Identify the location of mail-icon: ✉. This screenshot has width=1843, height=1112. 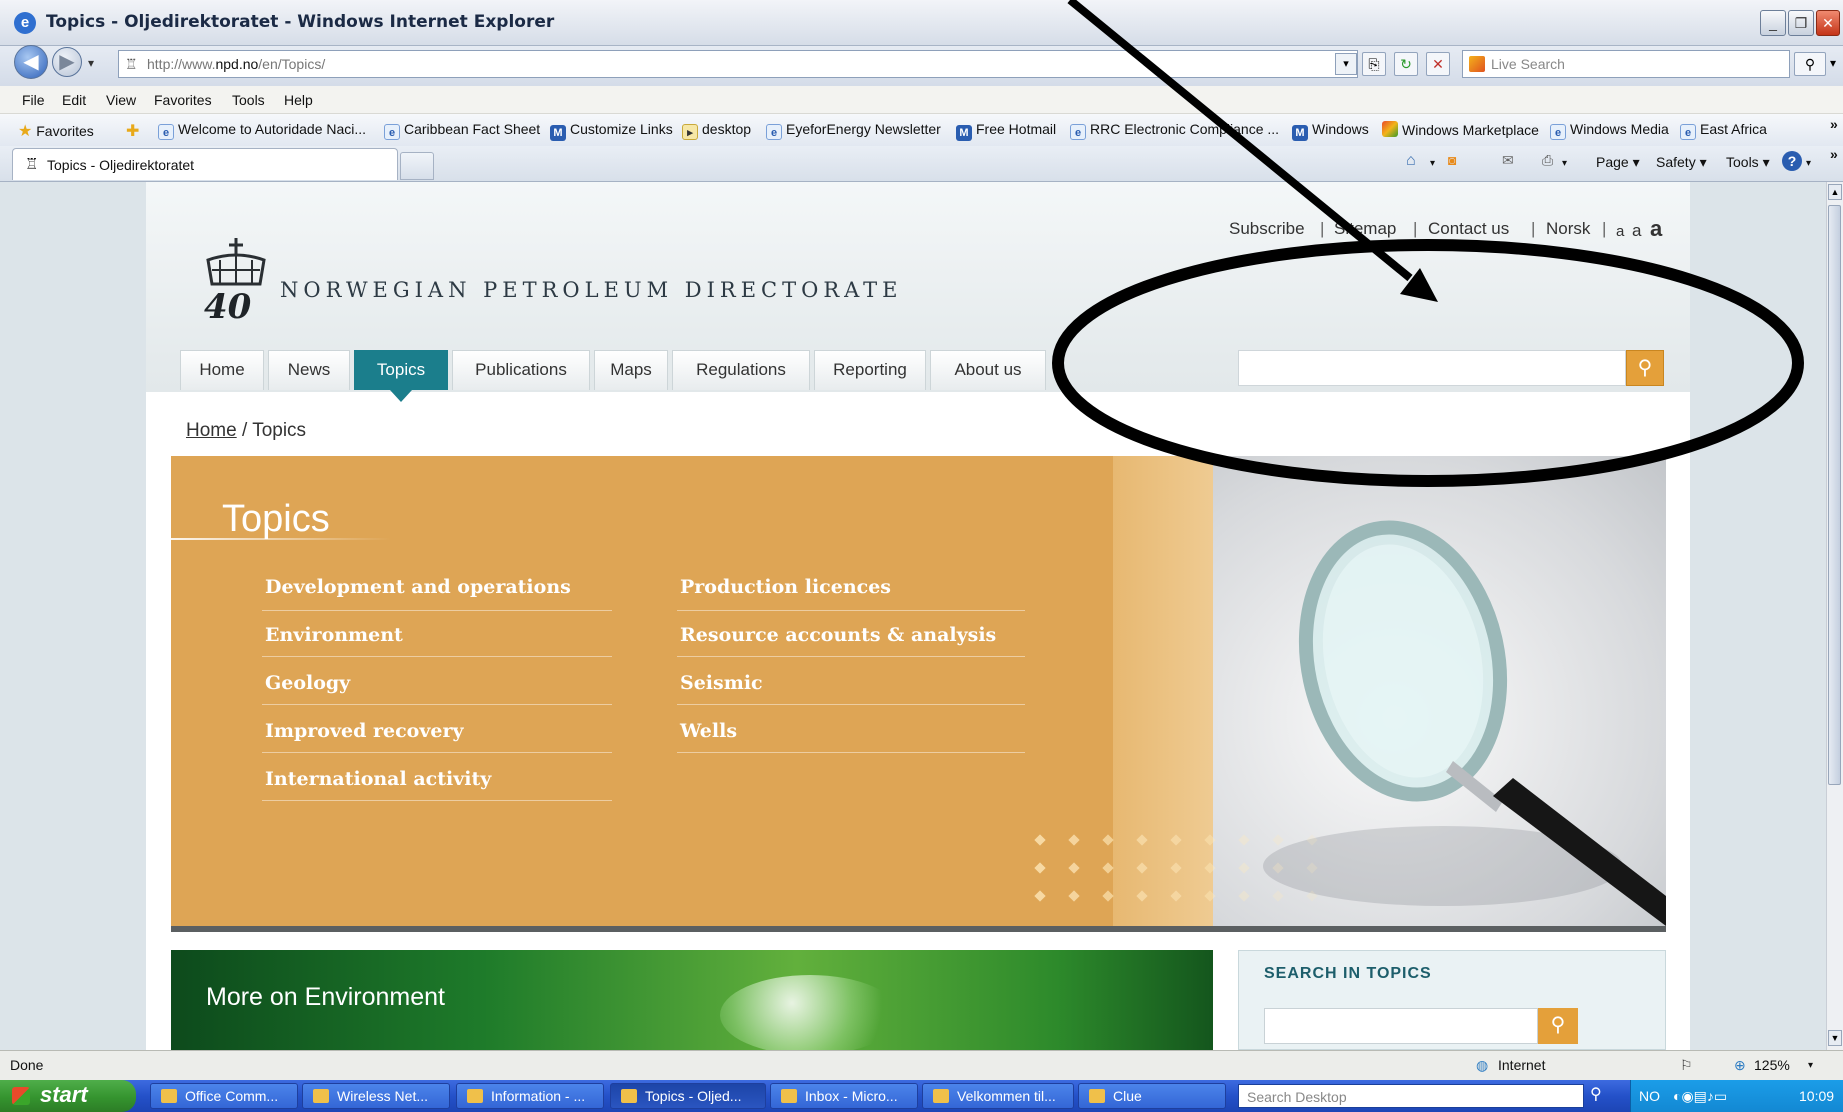
(1508, 160).